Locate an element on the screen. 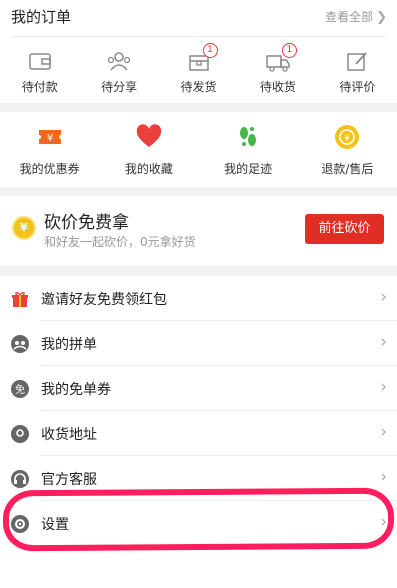 The width and height of the screenshot is (397, 588). footprint-icon is located at coordinates (248, 136).